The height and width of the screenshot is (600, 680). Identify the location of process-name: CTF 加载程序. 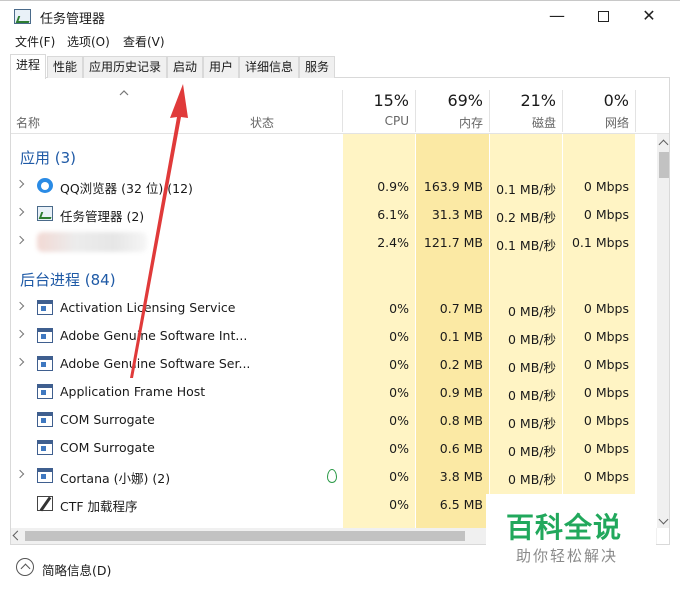
(99, 506).